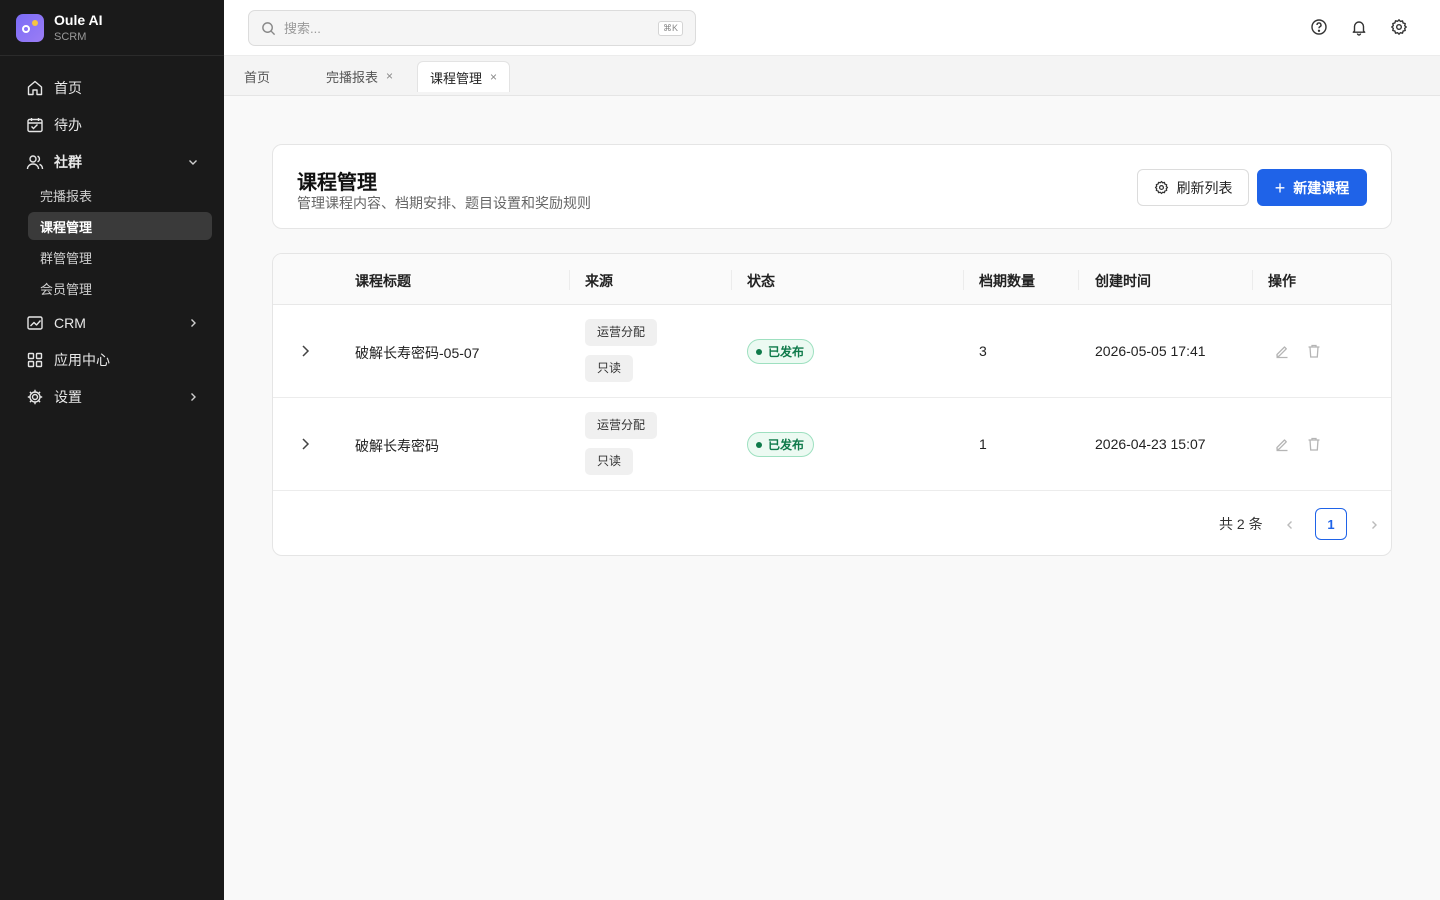  Describe the element at coordinates (832, 76) in the screenshot. I see `page-tabs: 首页 完播报表 × 课程管理 ×` at that location.